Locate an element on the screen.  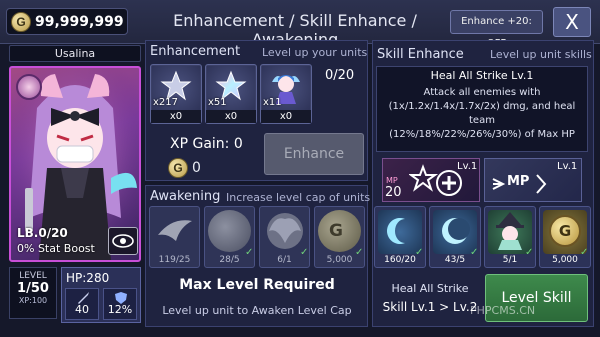
wing-material-icon is located at coordinates (175, 230).